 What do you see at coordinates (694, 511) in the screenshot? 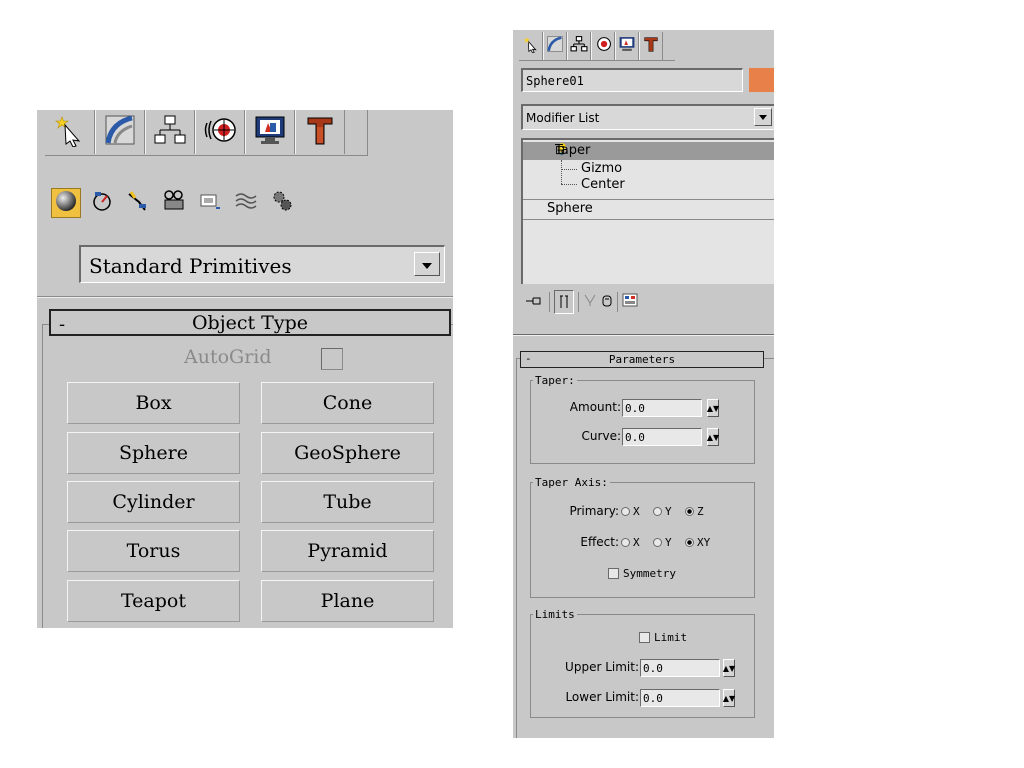
I see `primary-z-radio: Z` at bounding box center [694, 511].